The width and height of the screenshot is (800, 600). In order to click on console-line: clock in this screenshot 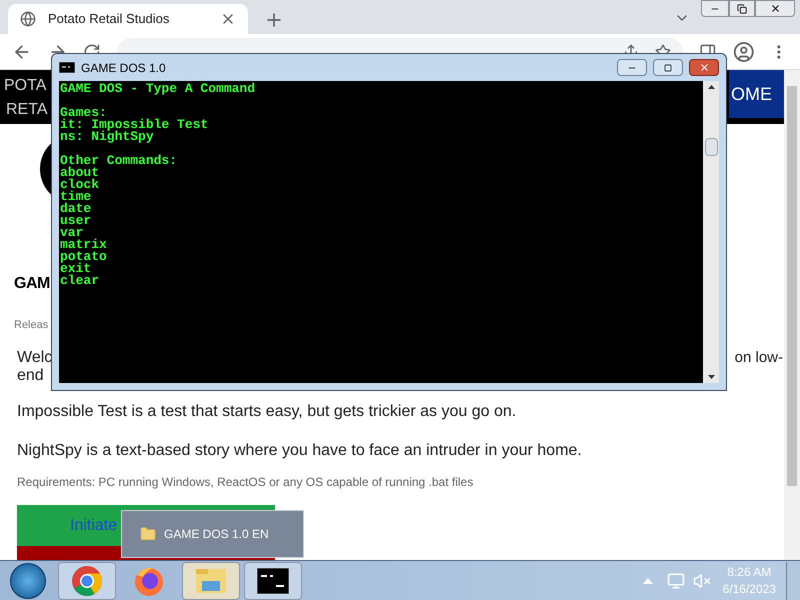, I will do `click(80, 185)`.